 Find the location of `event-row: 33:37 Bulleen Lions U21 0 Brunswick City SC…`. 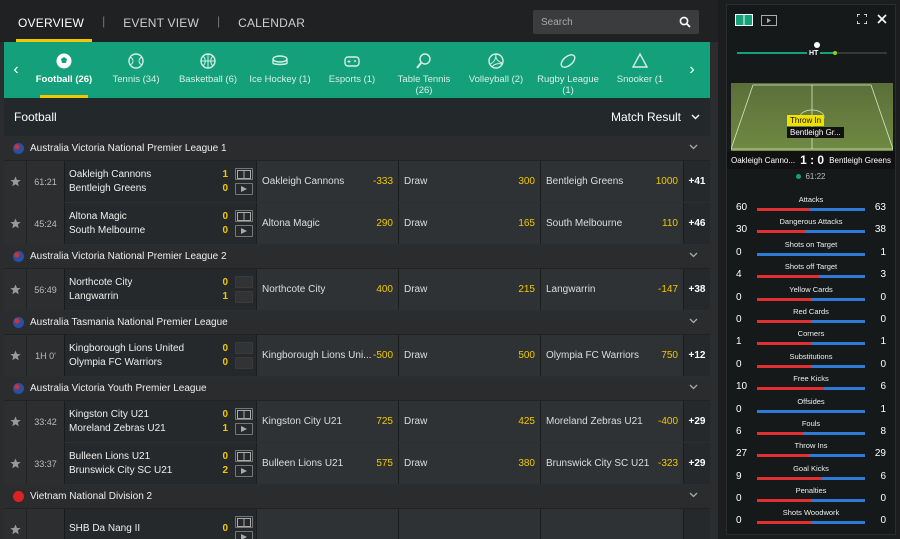

event-row: 33:37 Bulleen Lions U21 0 Brunswick City SC… is located at coordinates (357, 464).